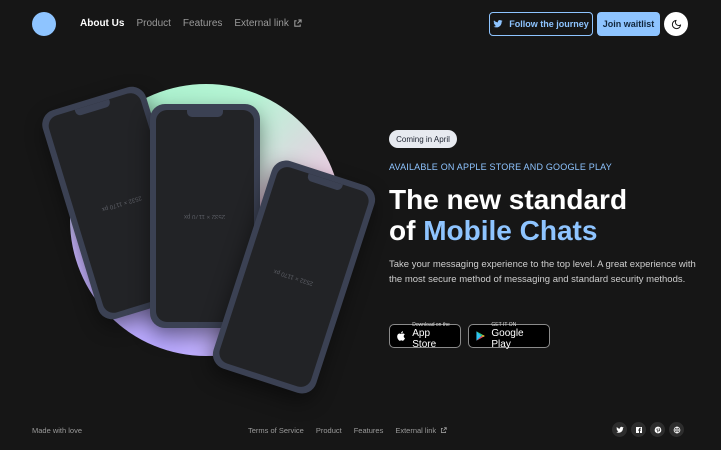 The image size is (721, 450). I want to click on hero-headline: The new standard of Mobile Chats, so click(508, 215).